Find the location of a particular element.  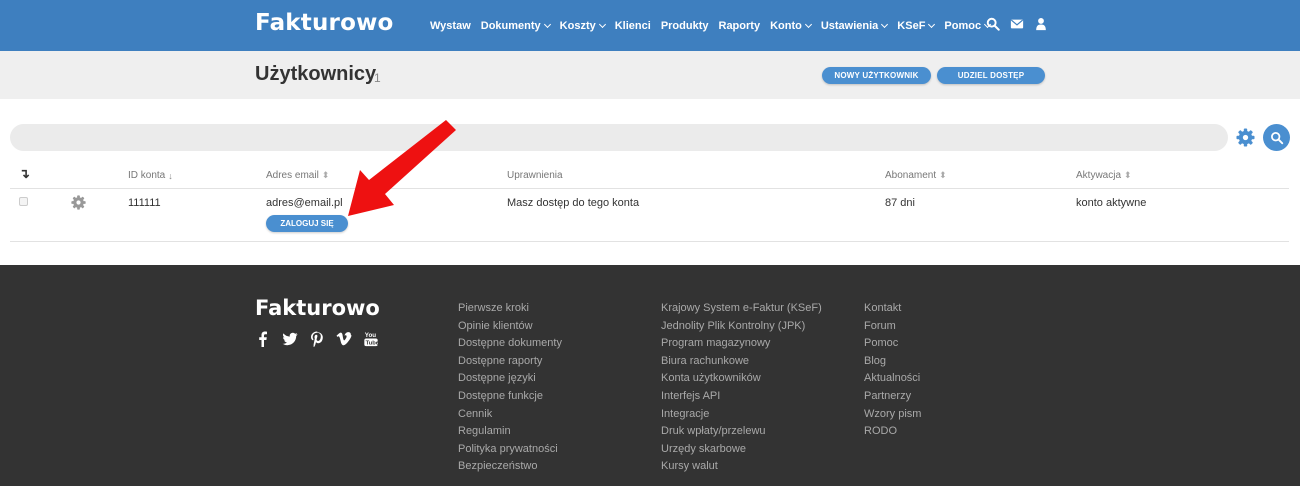

footer-link: Dostępne funkcje is located at coordinates (510, 398).